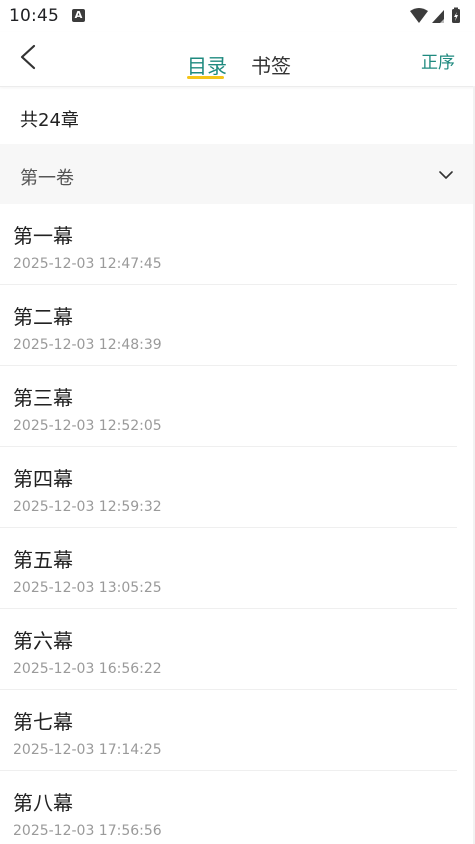 Image resolution: width=475 pixels, height=844 pixels. I want to click on toc-header: 目录 书签 正序, so click(237, 59).